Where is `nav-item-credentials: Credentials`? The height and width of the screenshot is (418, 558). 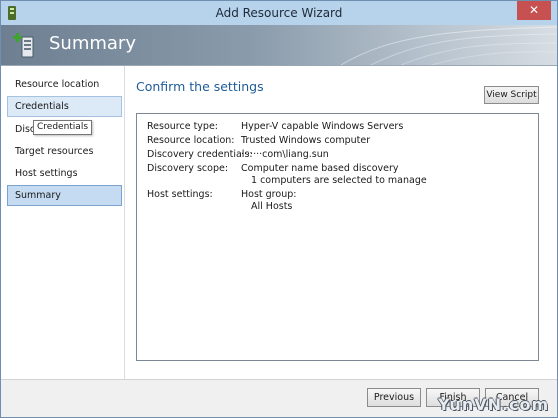
nav-item-credentials: Credentials is located at coordinates (64, 106).